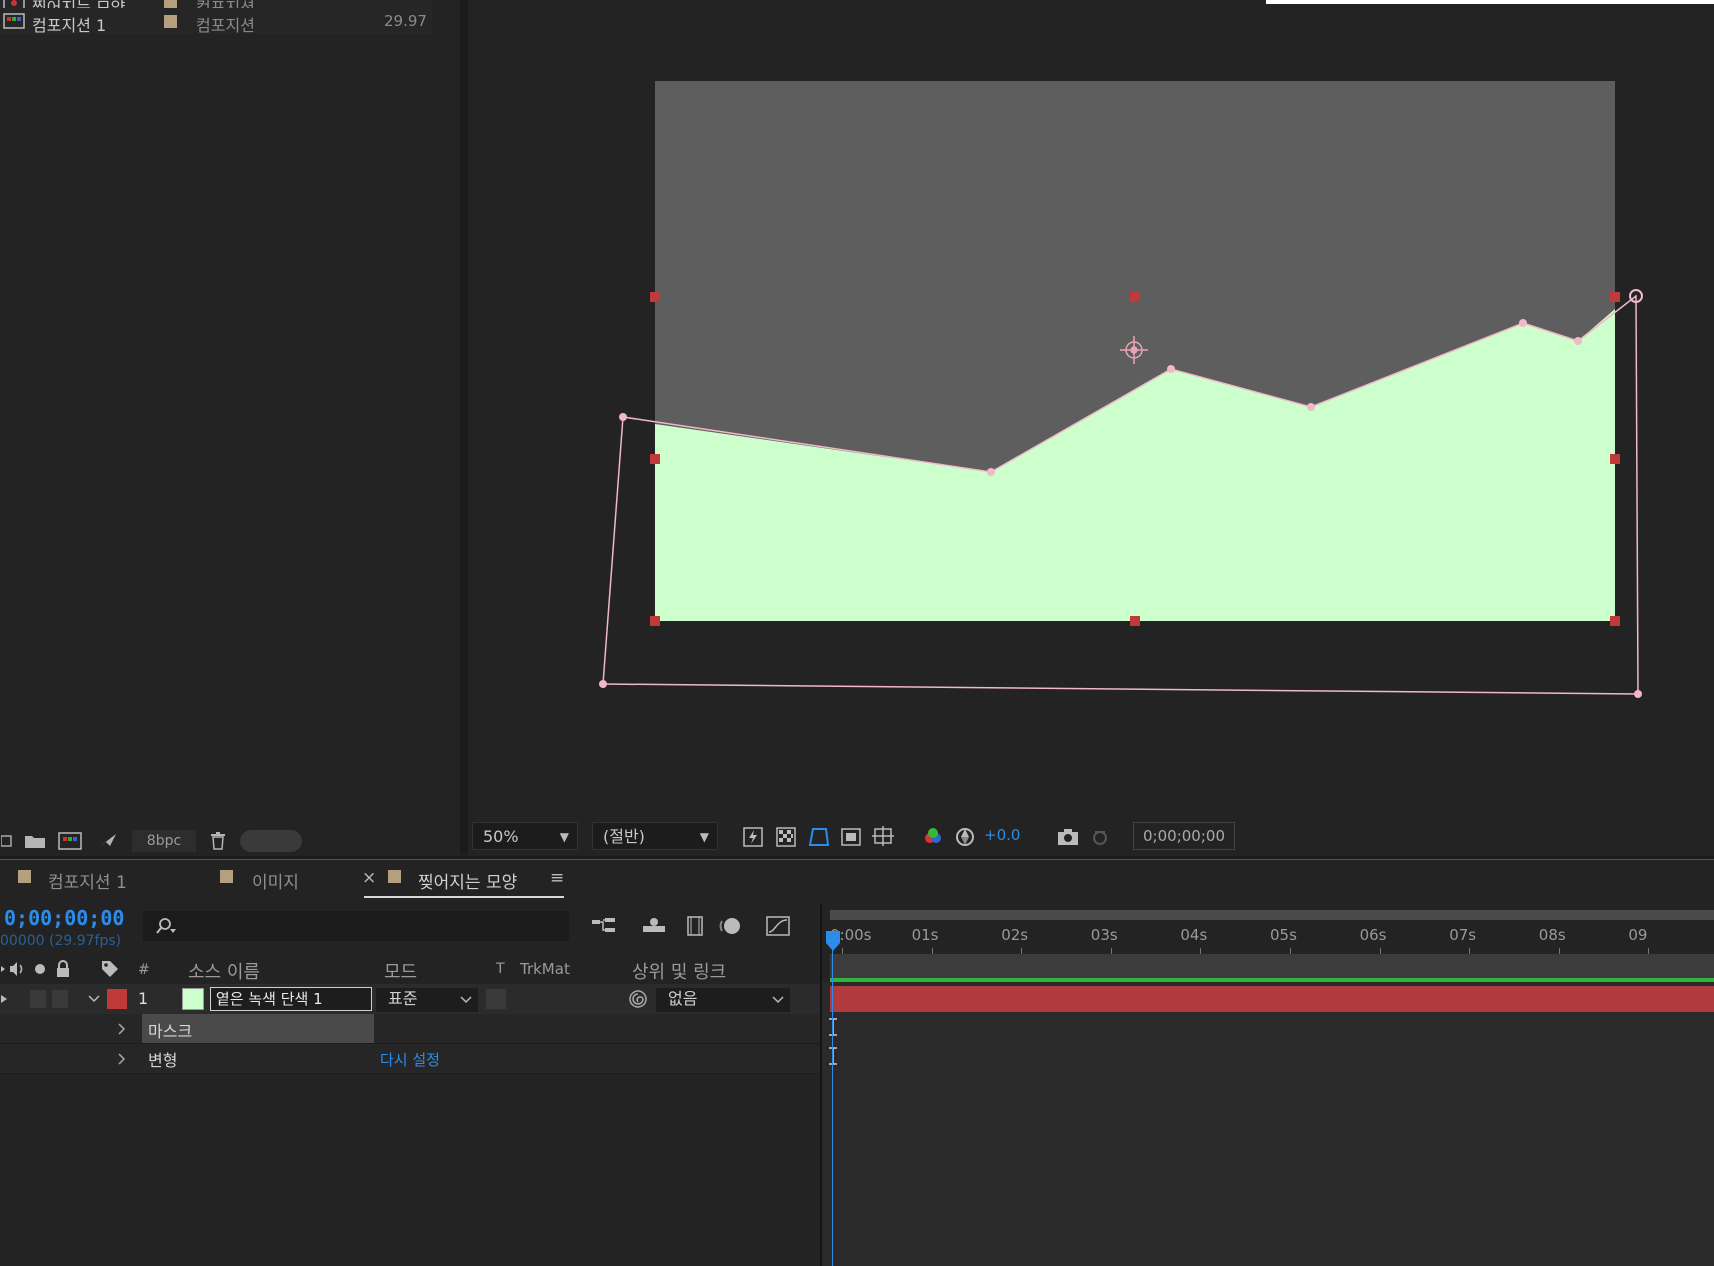  Describe the element at coordinates (144, 970) in the screenshot. I see `column-number: #` at that location.